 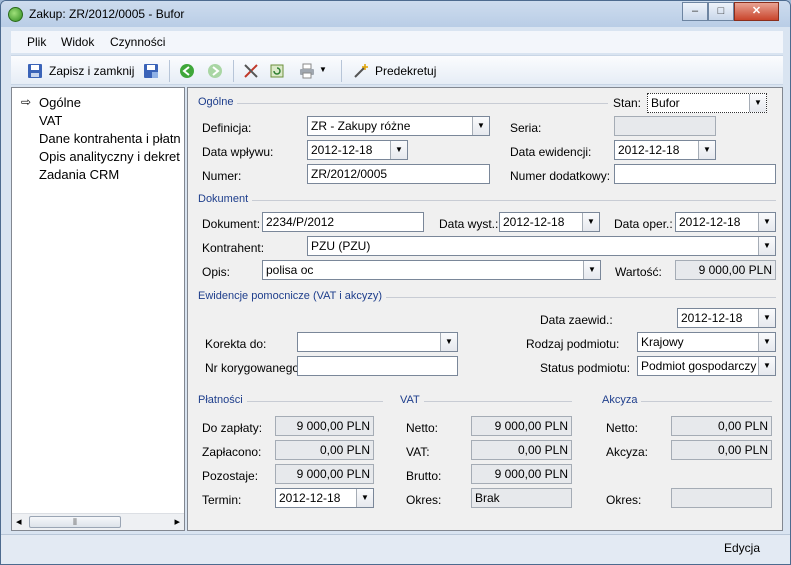 I want to click on data-zaewid-date: 2012-12-18 ▼, so click(x=726, y=318).